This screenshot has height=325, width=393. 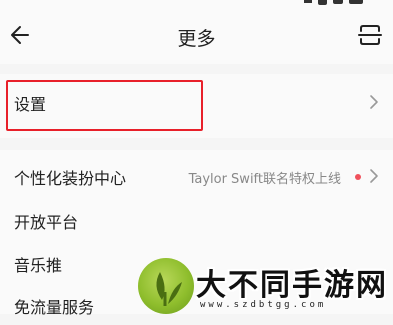 I want to click on leaf-logo-icon, so click(x=166, y=286).